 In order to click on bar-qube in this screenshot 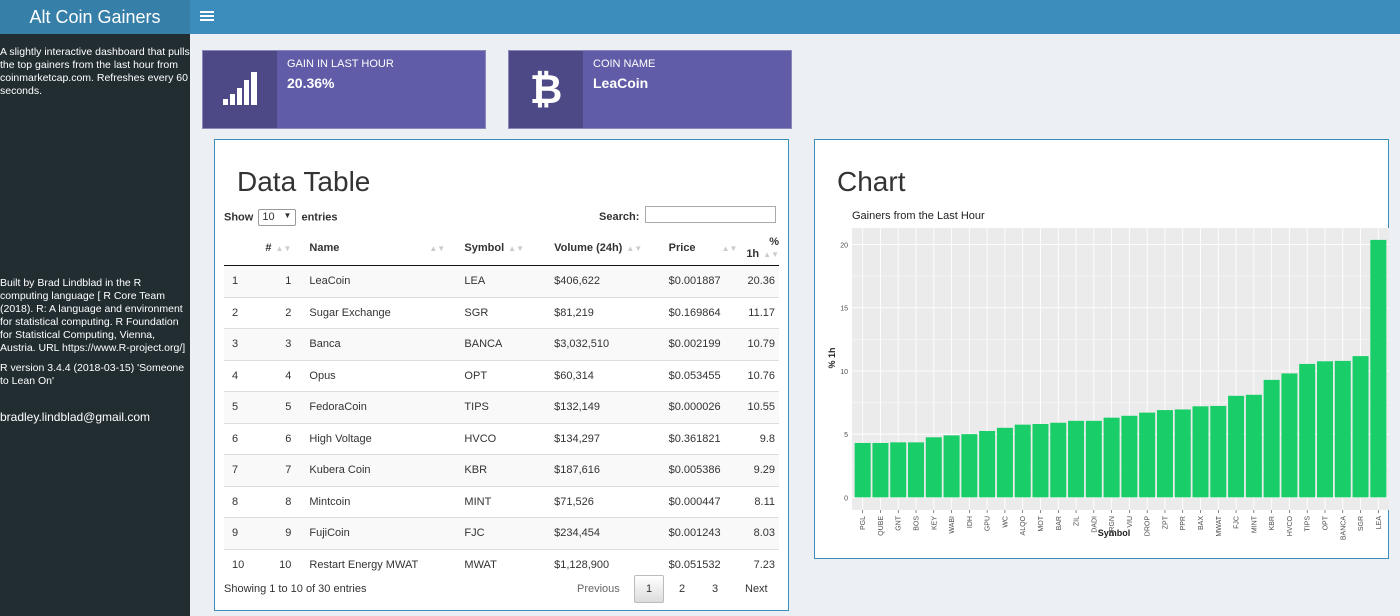, I will do `click(880, 470)`.